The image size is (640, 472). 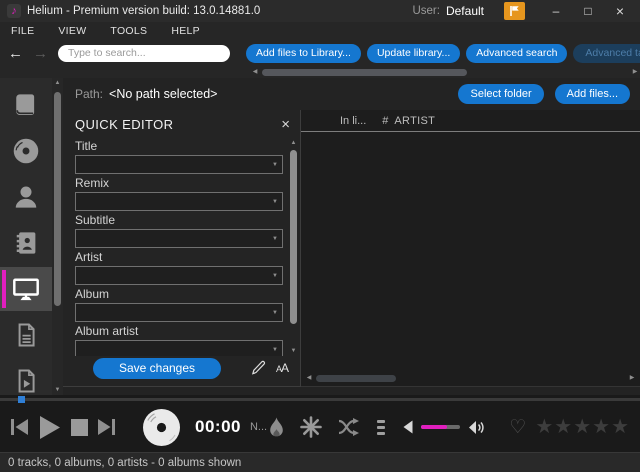 I want to click on menu-view: VIEW, so click(x=72, y=31).